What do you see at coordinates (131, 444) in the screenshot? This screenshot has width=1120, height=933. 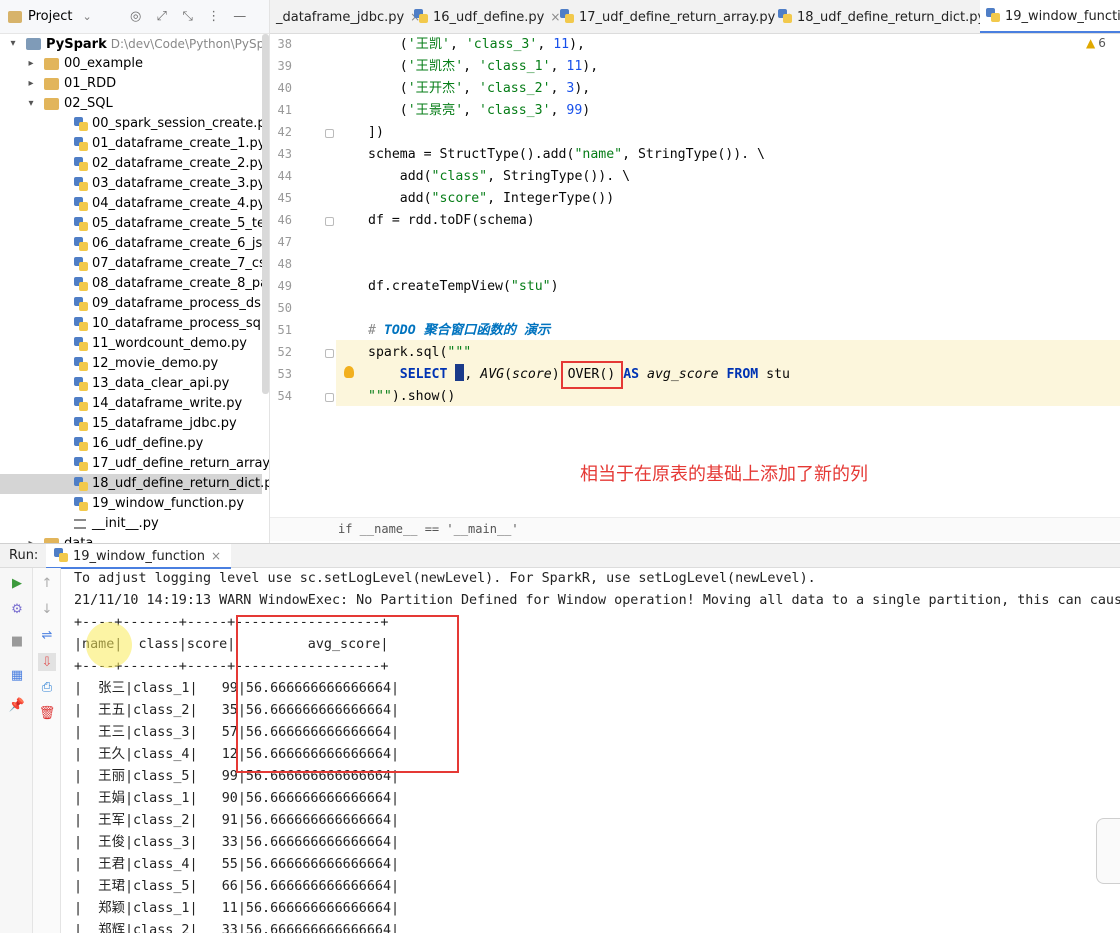 I see `tree-file: 16_udf_define.py` at bounding box center [131, 444].